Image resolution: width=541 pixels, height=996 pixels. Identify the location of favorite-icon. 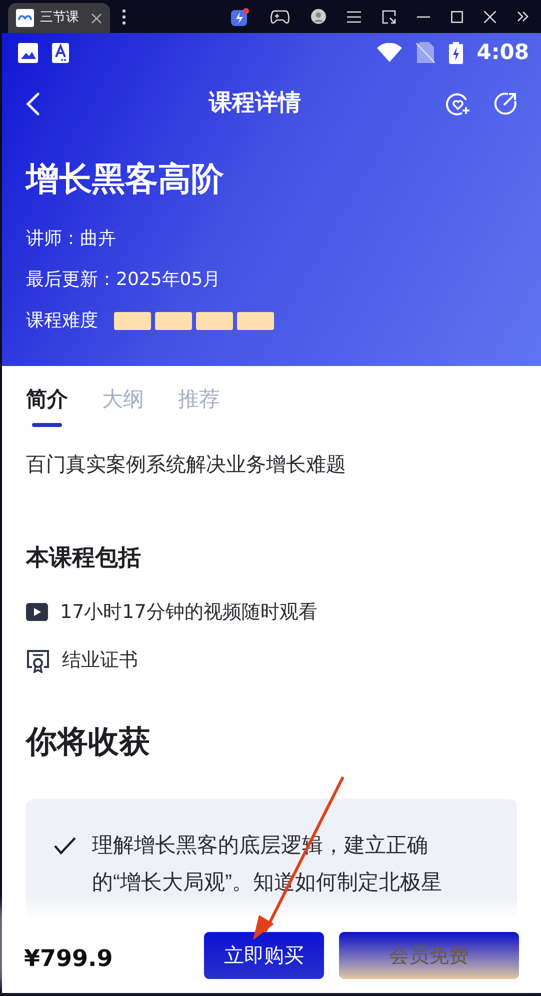
(458, 104).